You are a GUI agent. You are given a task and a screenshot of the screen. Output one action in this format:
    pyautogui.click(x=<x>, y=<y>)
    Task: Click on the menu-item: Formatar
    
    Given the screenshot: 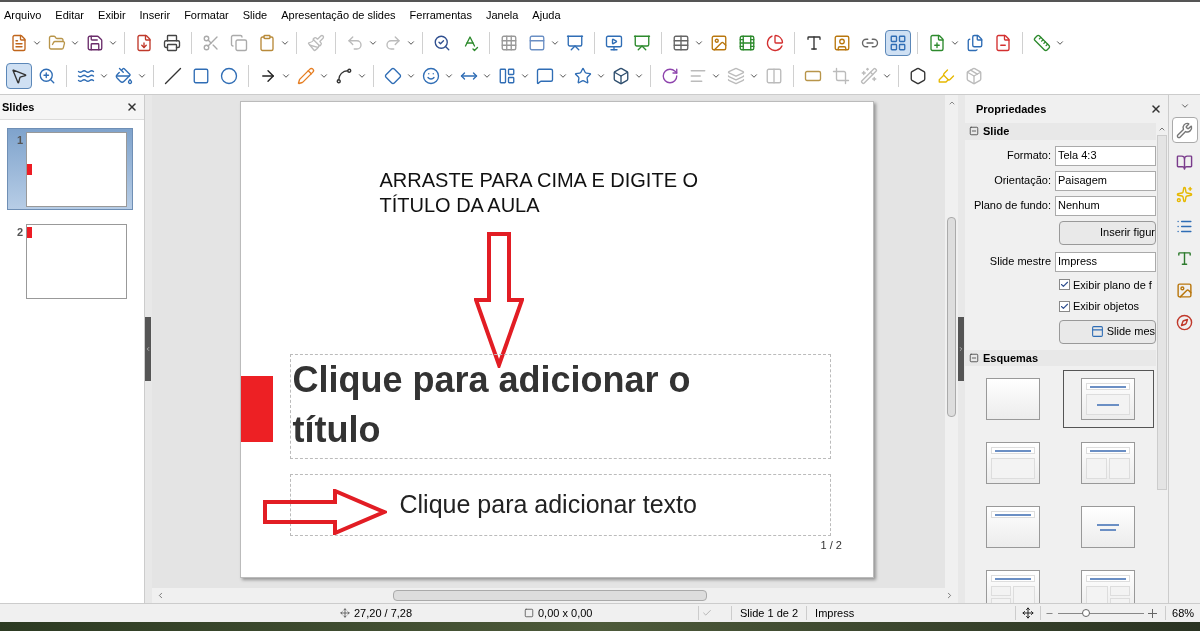 What is the action you would take?
    pyautogui.click(x=206, y=15)
    